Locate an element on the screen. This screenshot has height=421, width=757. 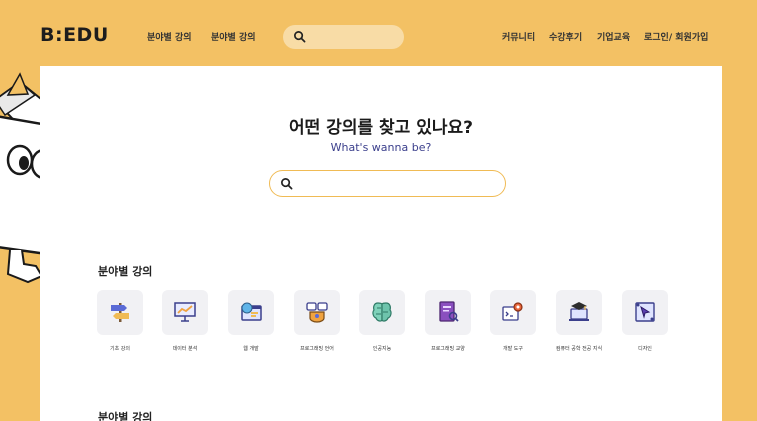
design-pen-icon is located at coordinates (645, 312).